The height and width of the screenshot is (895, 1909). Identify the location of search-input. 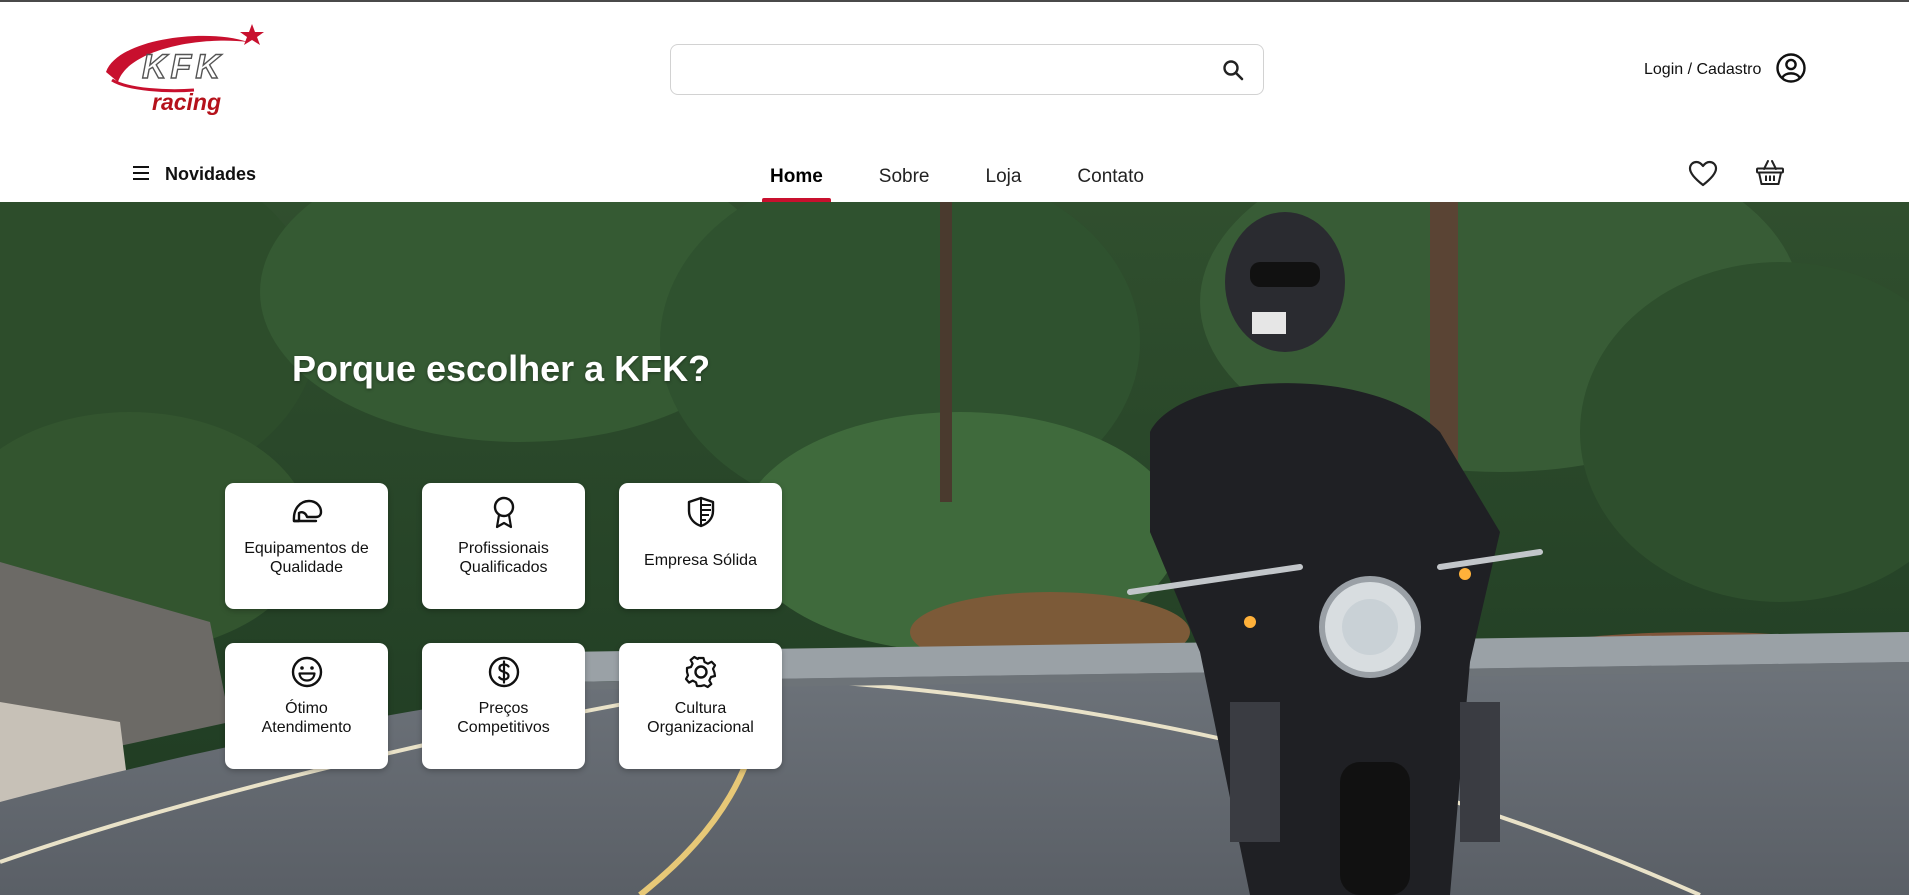
(945, 70).